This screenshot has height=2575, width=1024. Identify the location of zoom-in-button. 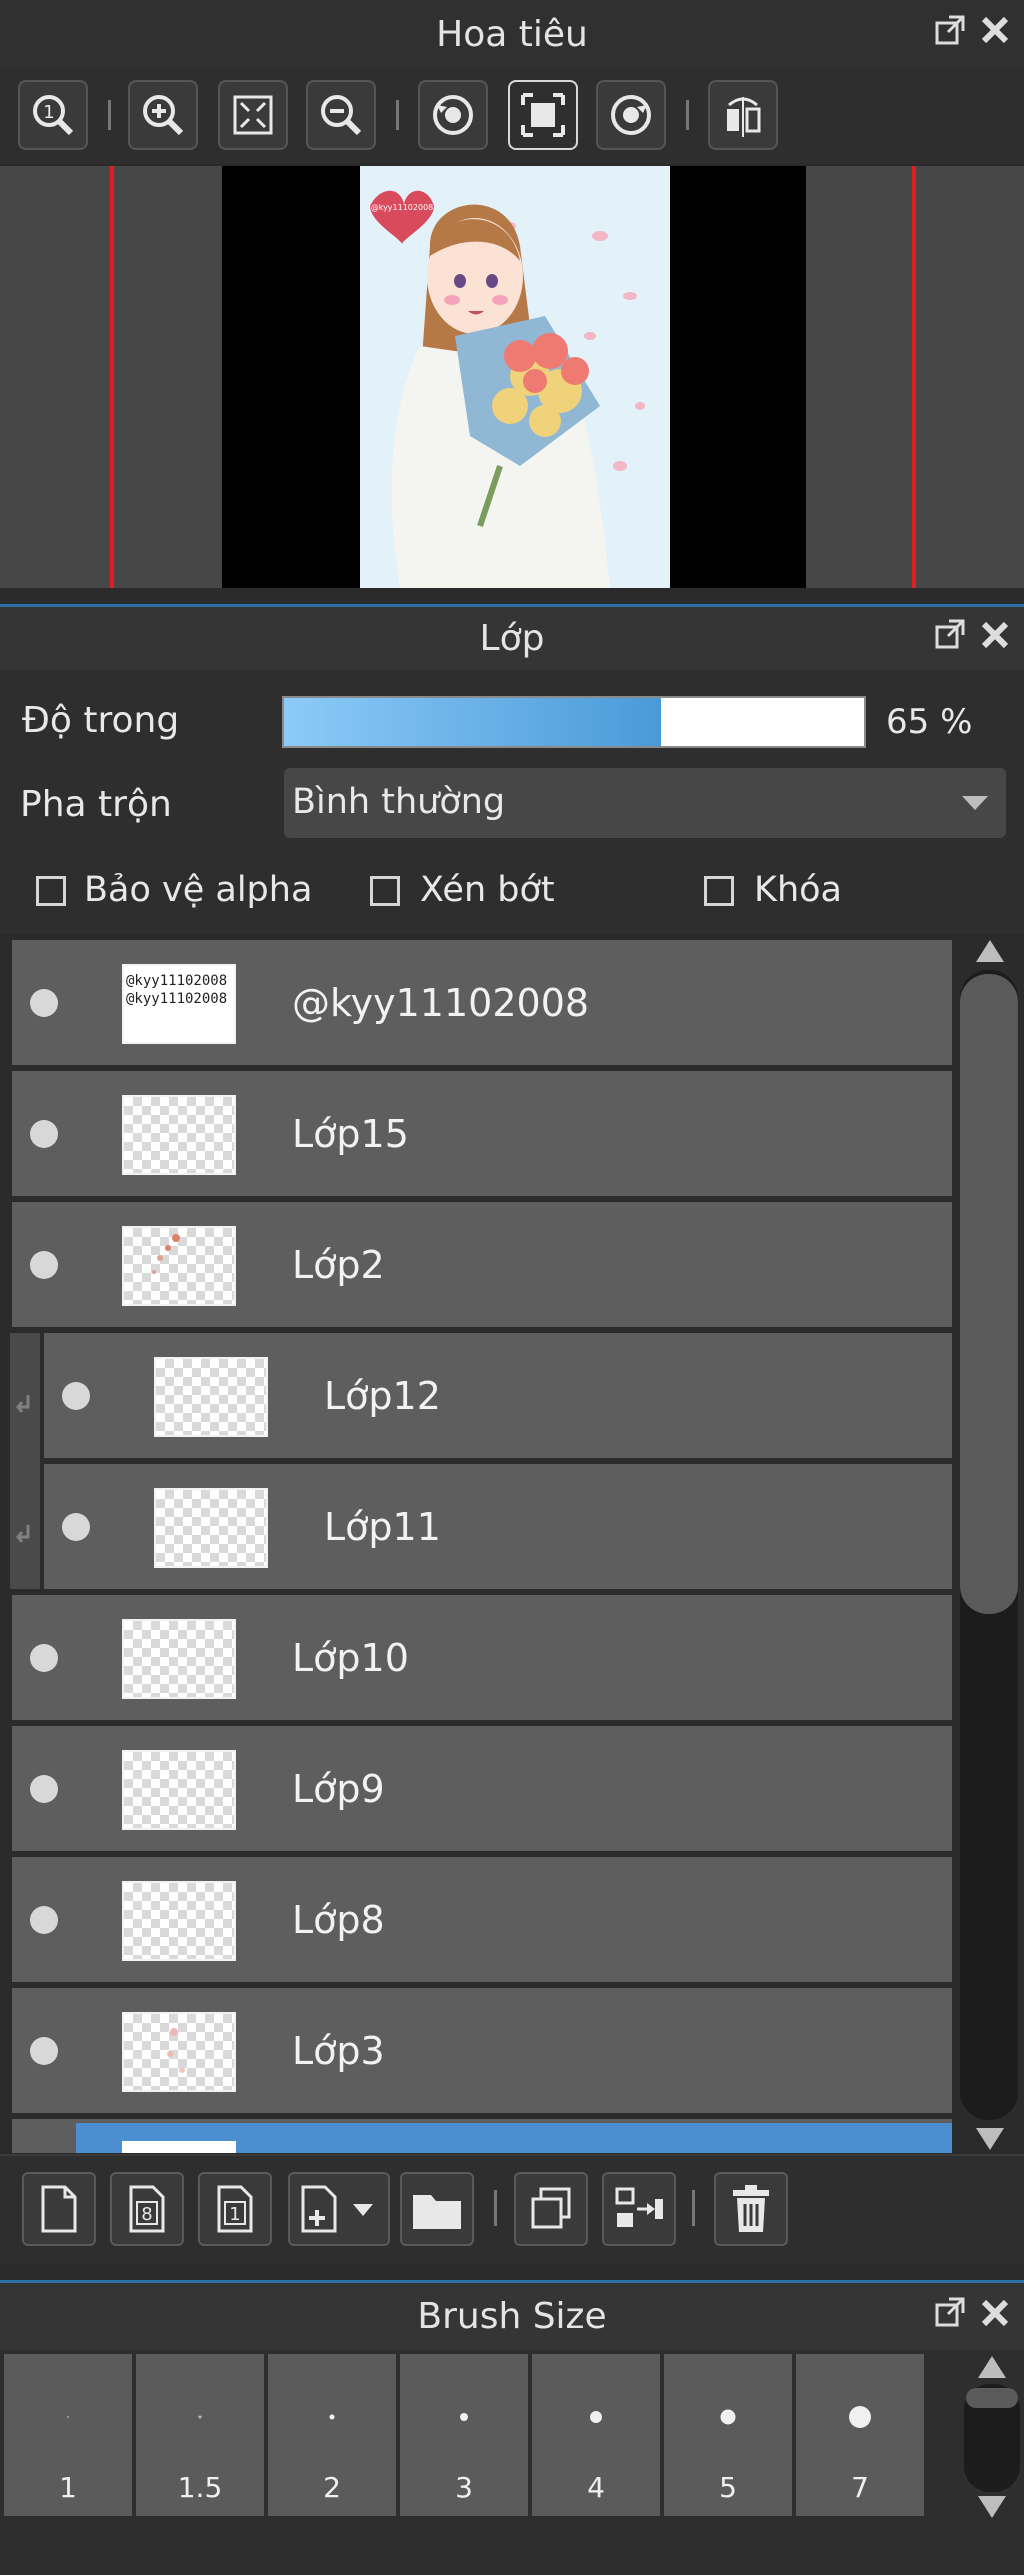
(163, 115).